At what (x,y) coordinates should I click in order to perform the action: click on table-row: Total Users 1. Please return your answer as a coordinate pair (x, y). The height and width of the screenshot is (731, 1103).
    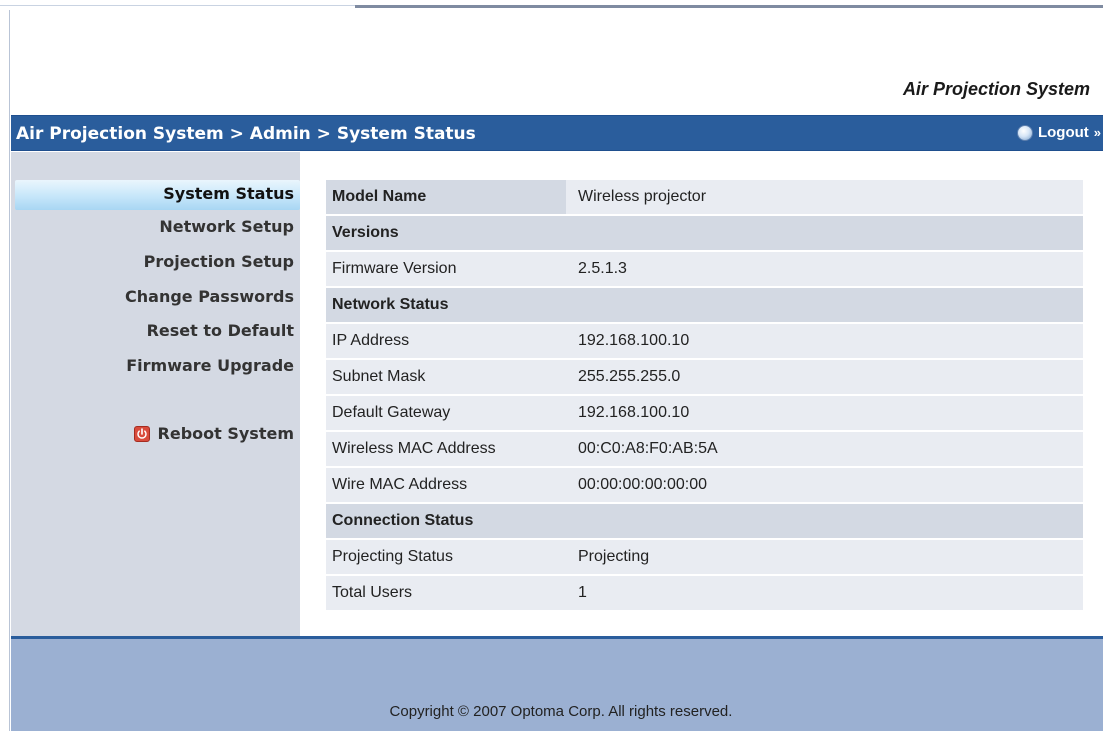
    Looking at the image, I should click on (704, 593).